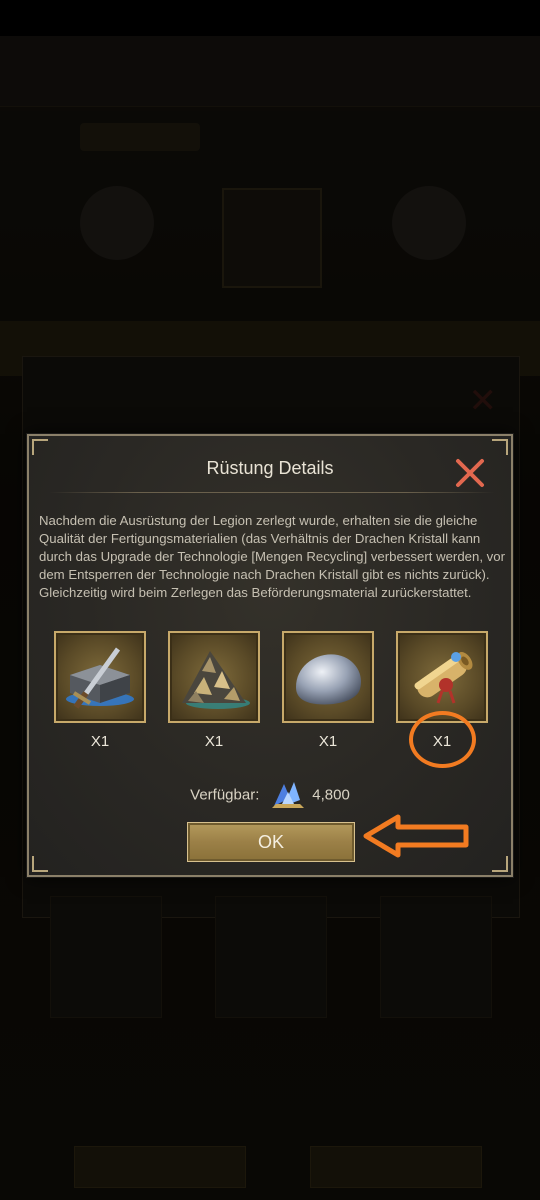  Describe the element at coordinates (442, 739) in the screenshot. I see `annotation-circle` at that location.